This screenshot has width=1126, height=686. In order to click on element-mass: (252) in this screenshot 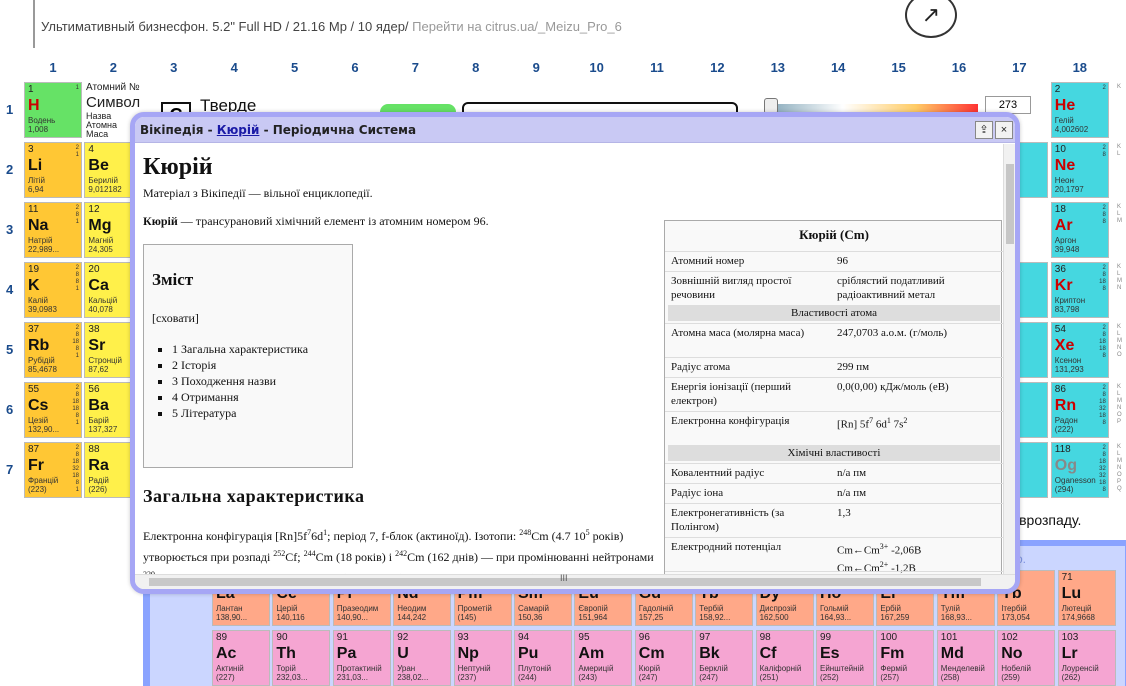, I will do `click(829, 677)`.